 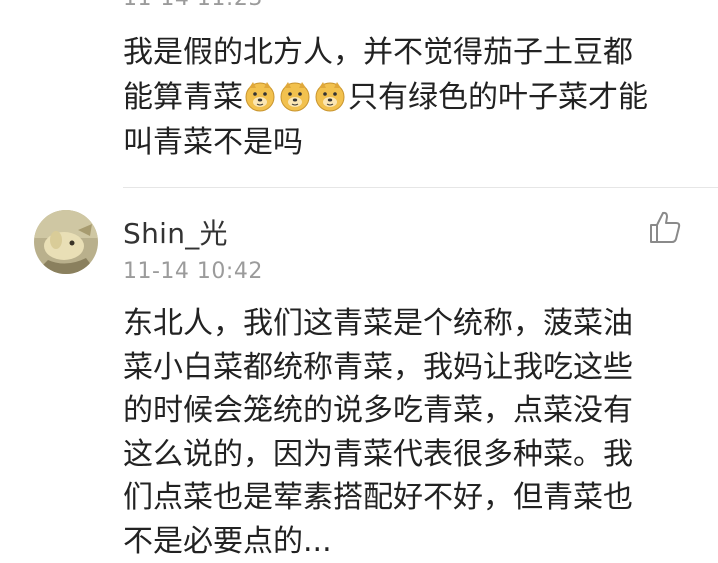 I want to click on username: Shin_光, so click(x=175, y=232).